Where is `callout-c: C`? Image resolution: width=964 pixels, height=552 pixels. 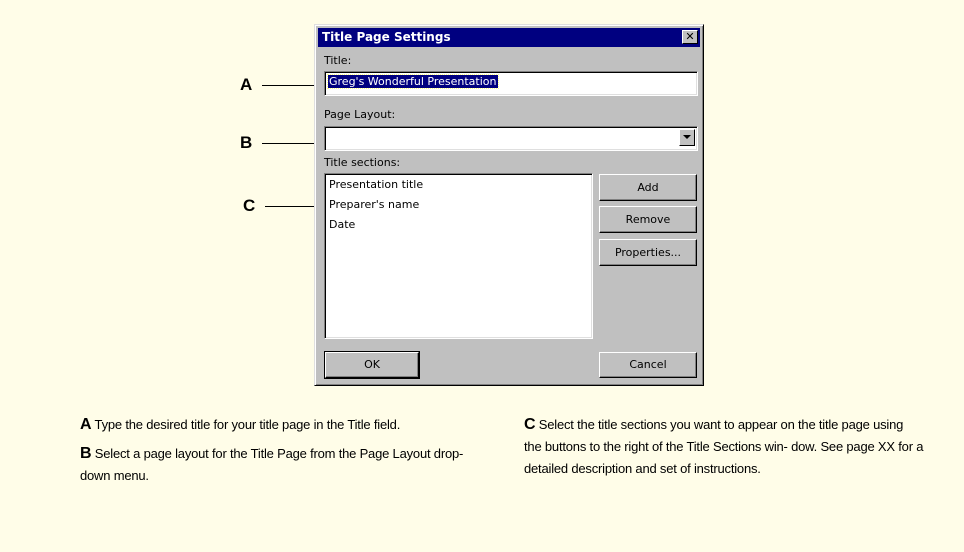 callout-c: C is located at coordinates (249, 205).